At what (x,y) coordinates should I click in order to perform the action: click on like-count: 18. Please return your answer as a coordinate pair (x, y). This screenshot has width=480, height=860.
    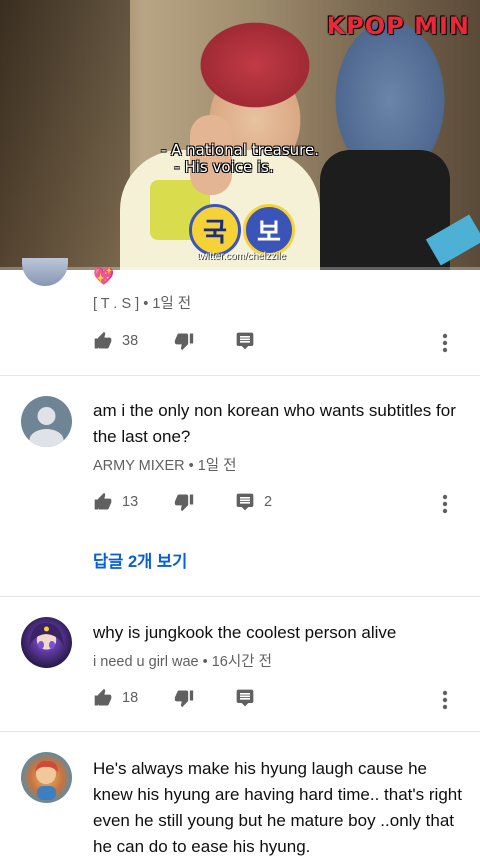
    Looking at the image, I should click on (130, 698).